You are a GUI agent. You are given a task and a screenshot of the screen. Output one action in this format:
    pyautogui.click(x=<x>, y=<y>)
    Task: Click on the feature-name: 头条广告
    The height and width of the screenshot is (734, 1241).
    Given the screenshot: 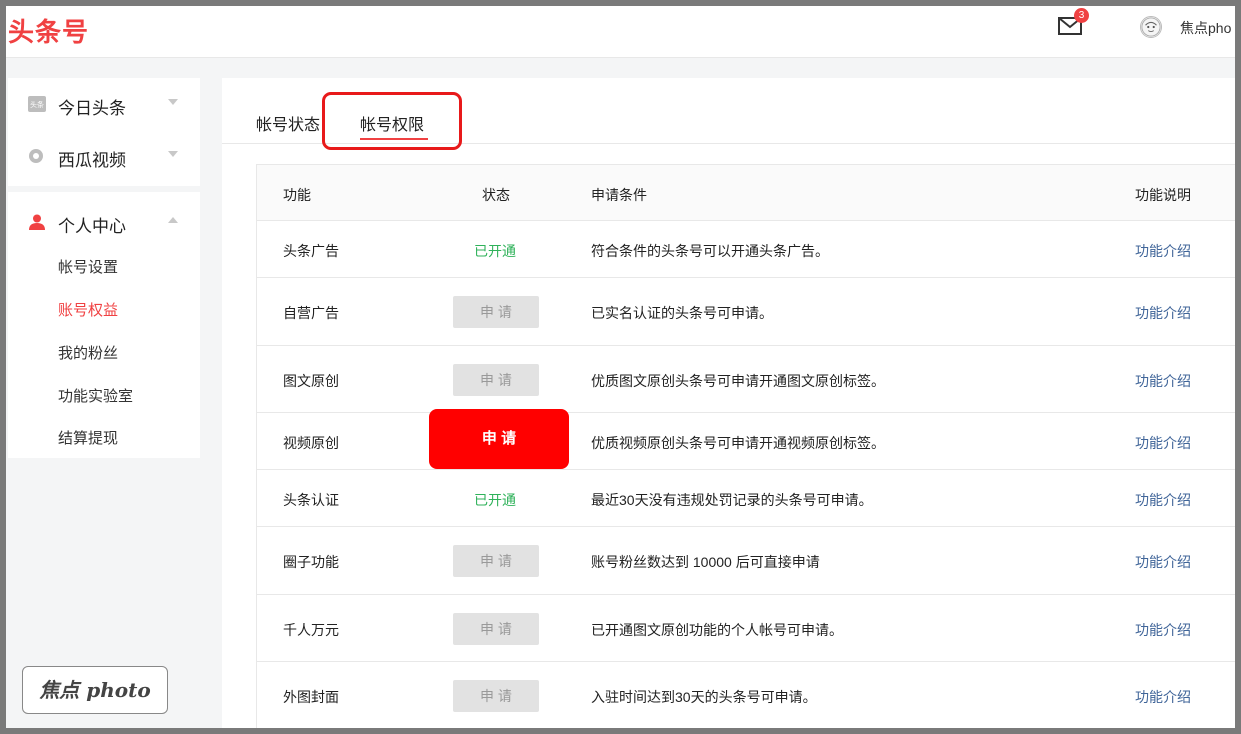 What is the action you would take?
    pyautogui.click(x=311, y=251)
    